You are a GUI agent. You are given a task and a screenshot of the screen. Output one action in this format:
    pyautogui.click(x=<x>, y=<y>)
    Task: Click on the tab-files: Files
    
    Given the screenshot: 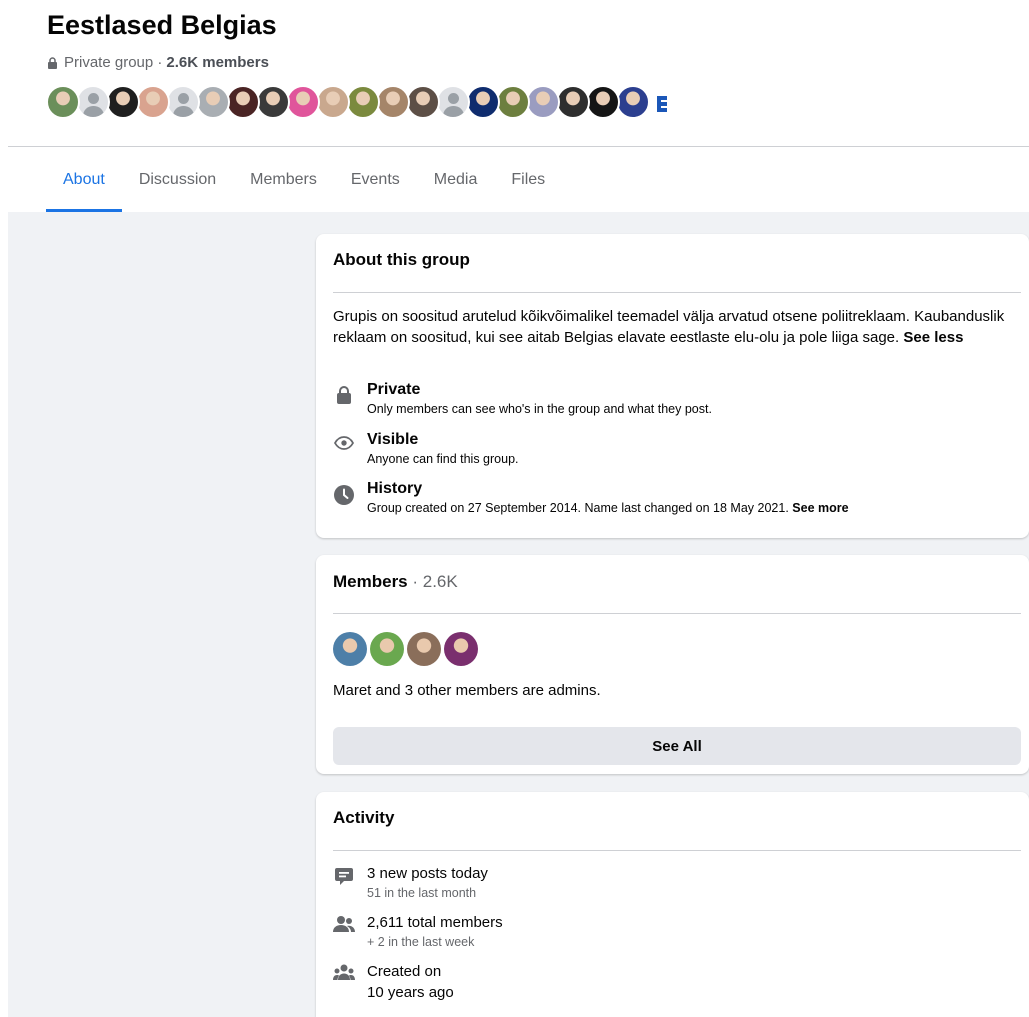 What is the action you would take?
    pyautogui.click(x=528, y=179)
    